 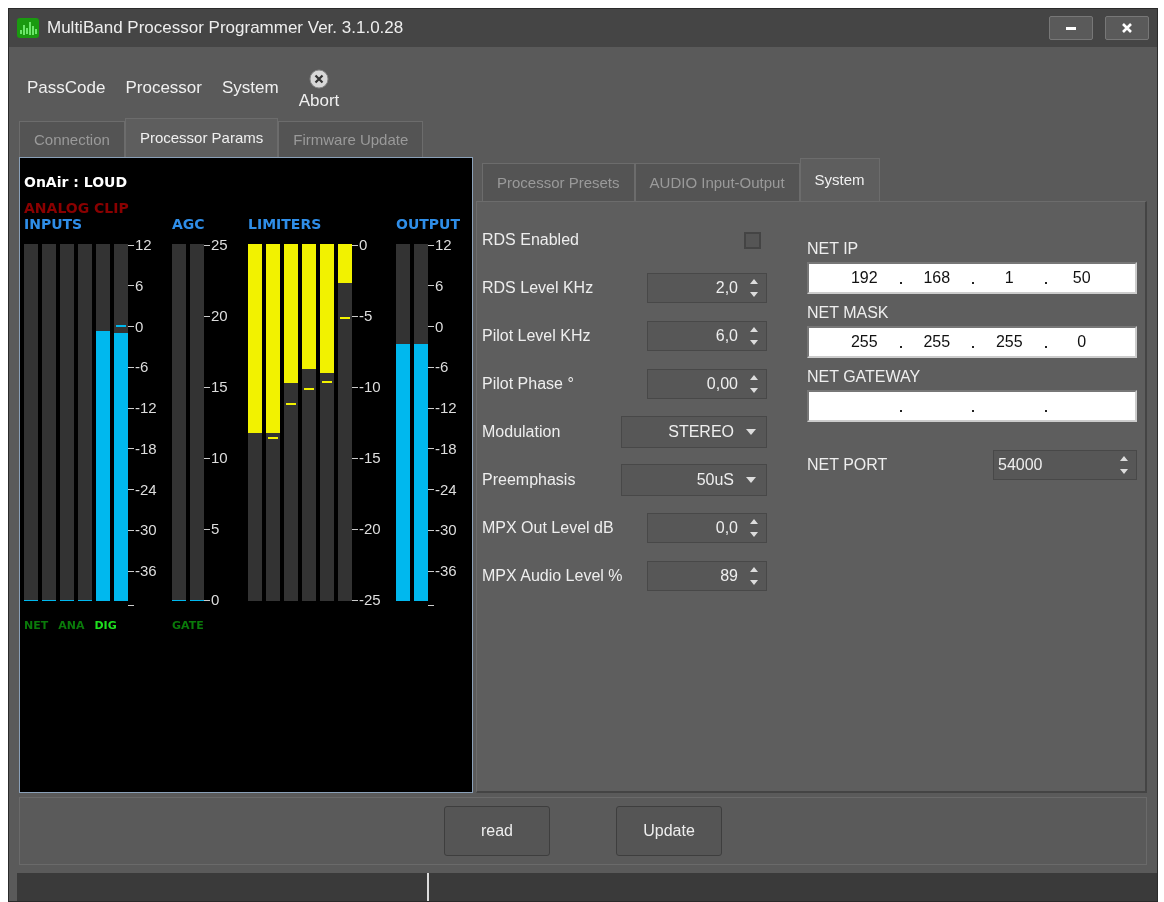 What do you see at coordinates (188, 626) in the screenshot?
I see `status-indicator: GATE` at bounding box center [188, 626].